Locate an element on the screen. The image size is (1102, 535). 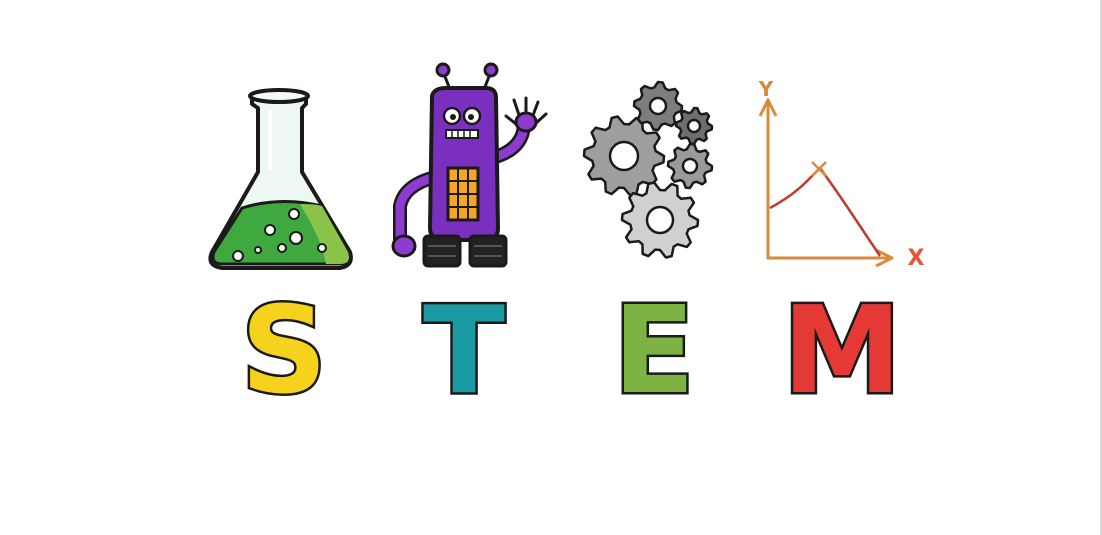
letter-t: T is located at coordinates (464, 351).